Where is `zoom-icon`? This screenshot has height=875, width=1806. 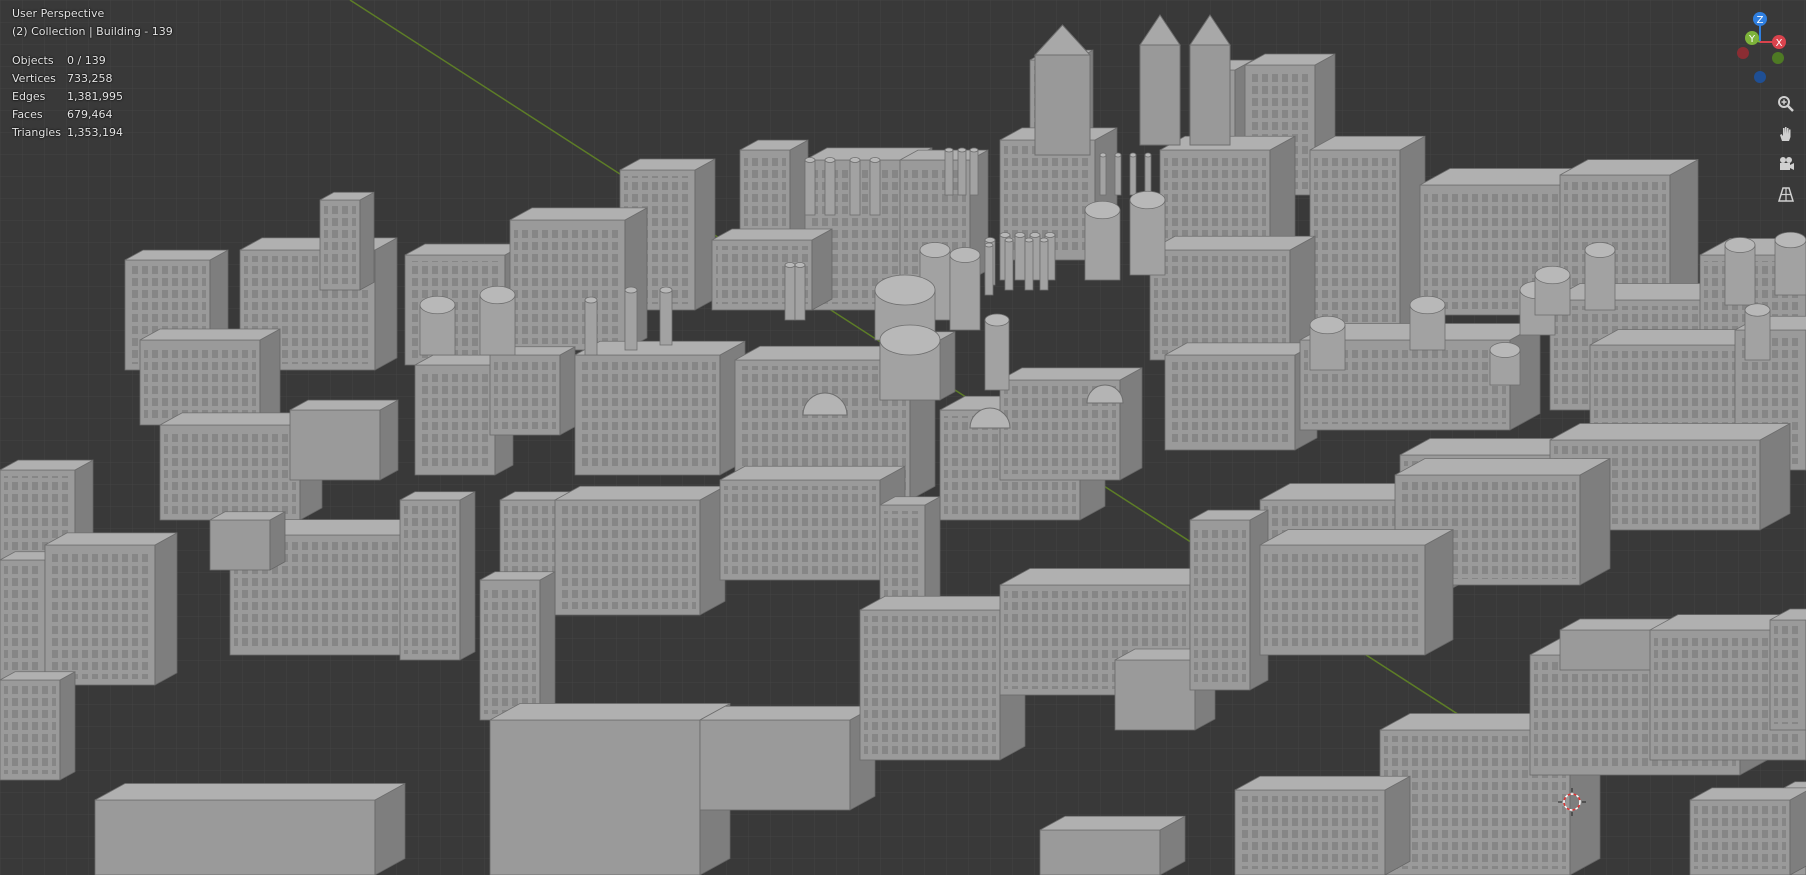
zoom-icon is located at coordinates (1786, 104).